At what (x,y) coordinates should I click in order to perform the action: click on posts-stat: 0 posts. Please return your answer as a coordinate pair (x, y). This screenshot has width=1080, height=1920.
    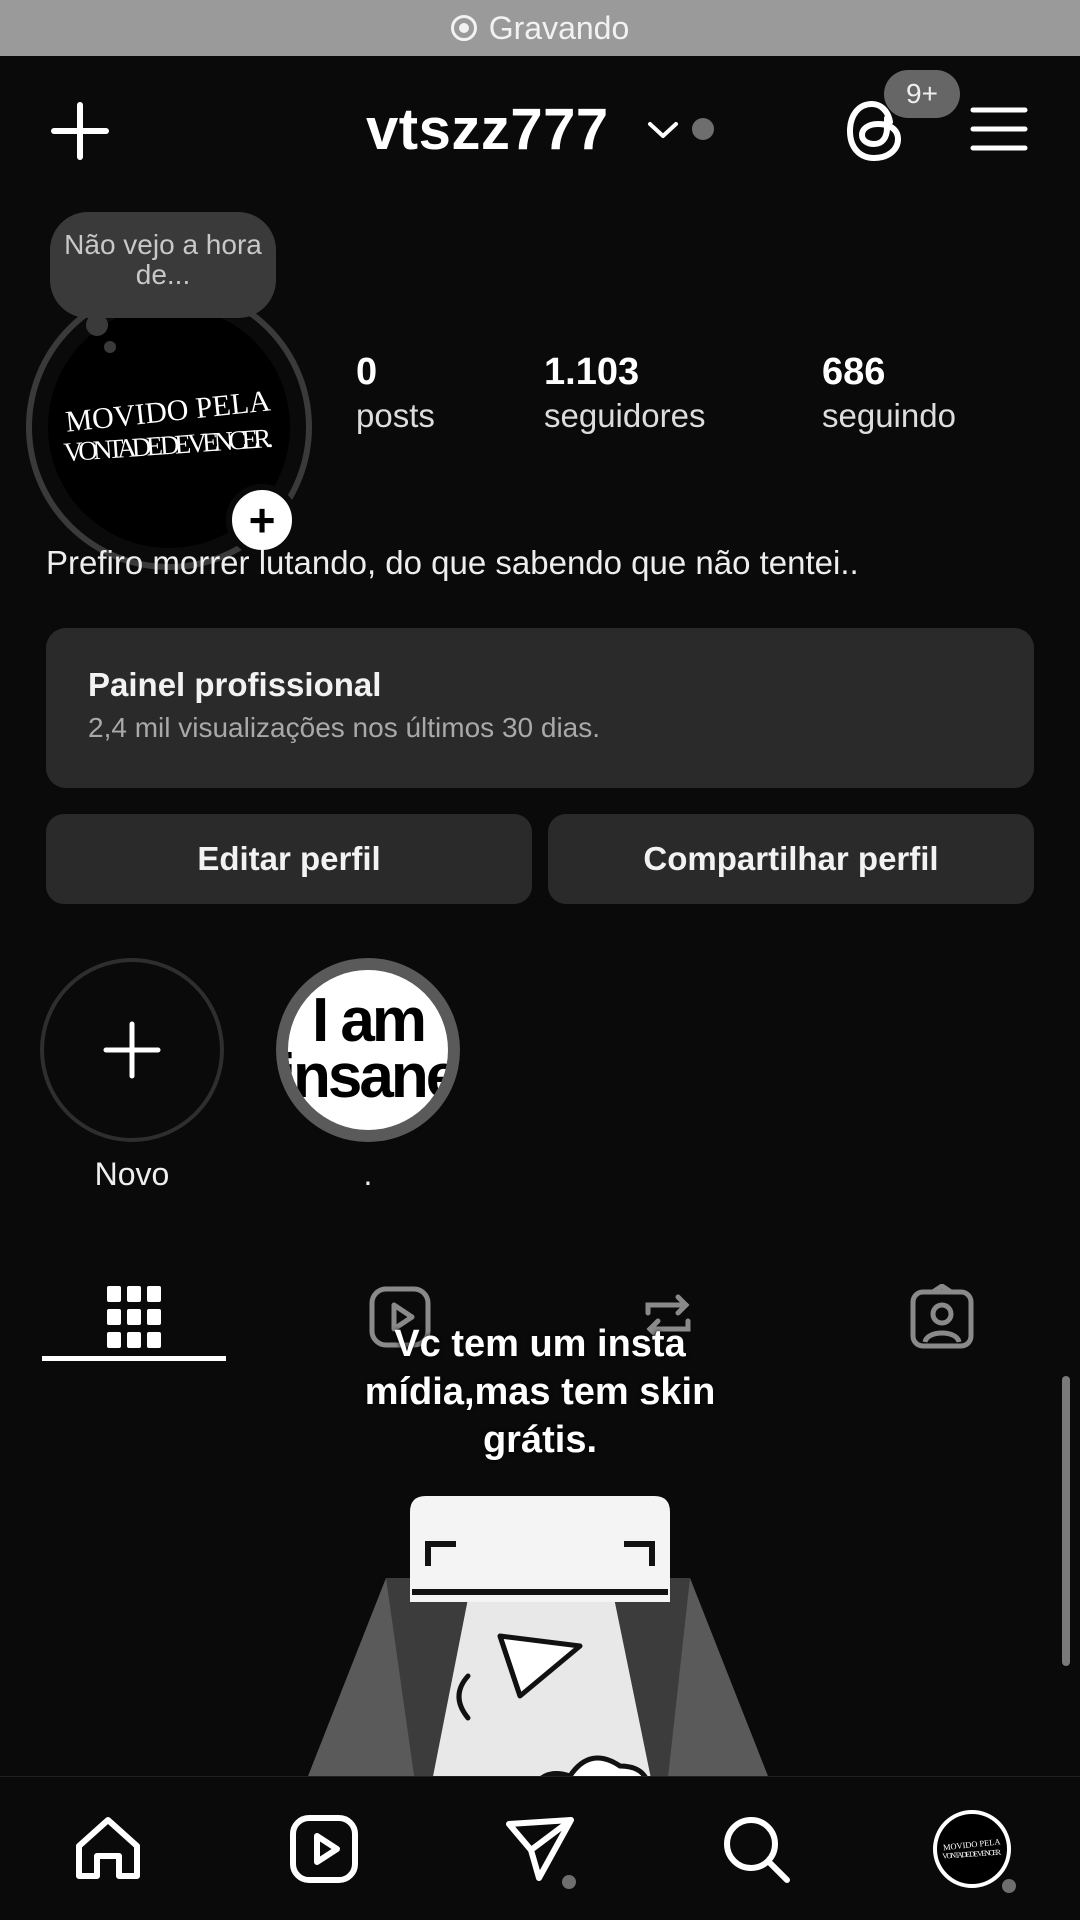
    Looking at the image, I should click on (395, 394).